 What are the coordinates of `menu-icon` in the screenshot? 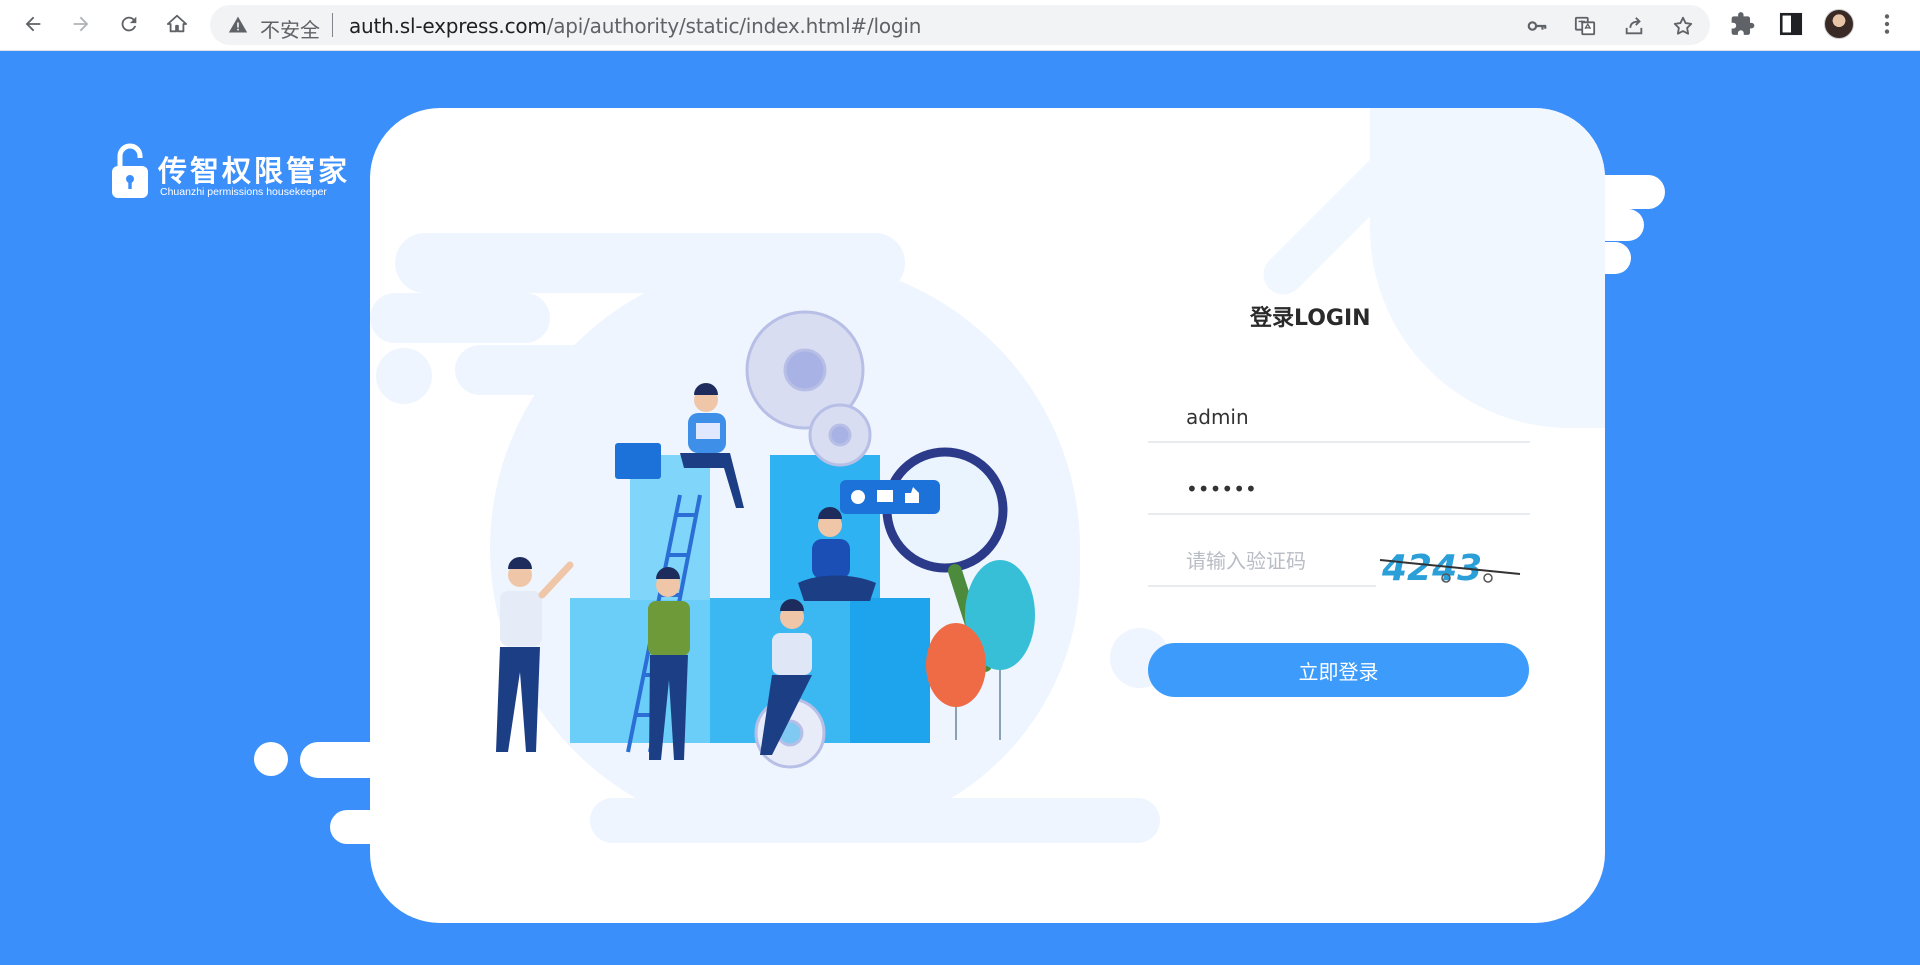 It's located at (1887, 24).